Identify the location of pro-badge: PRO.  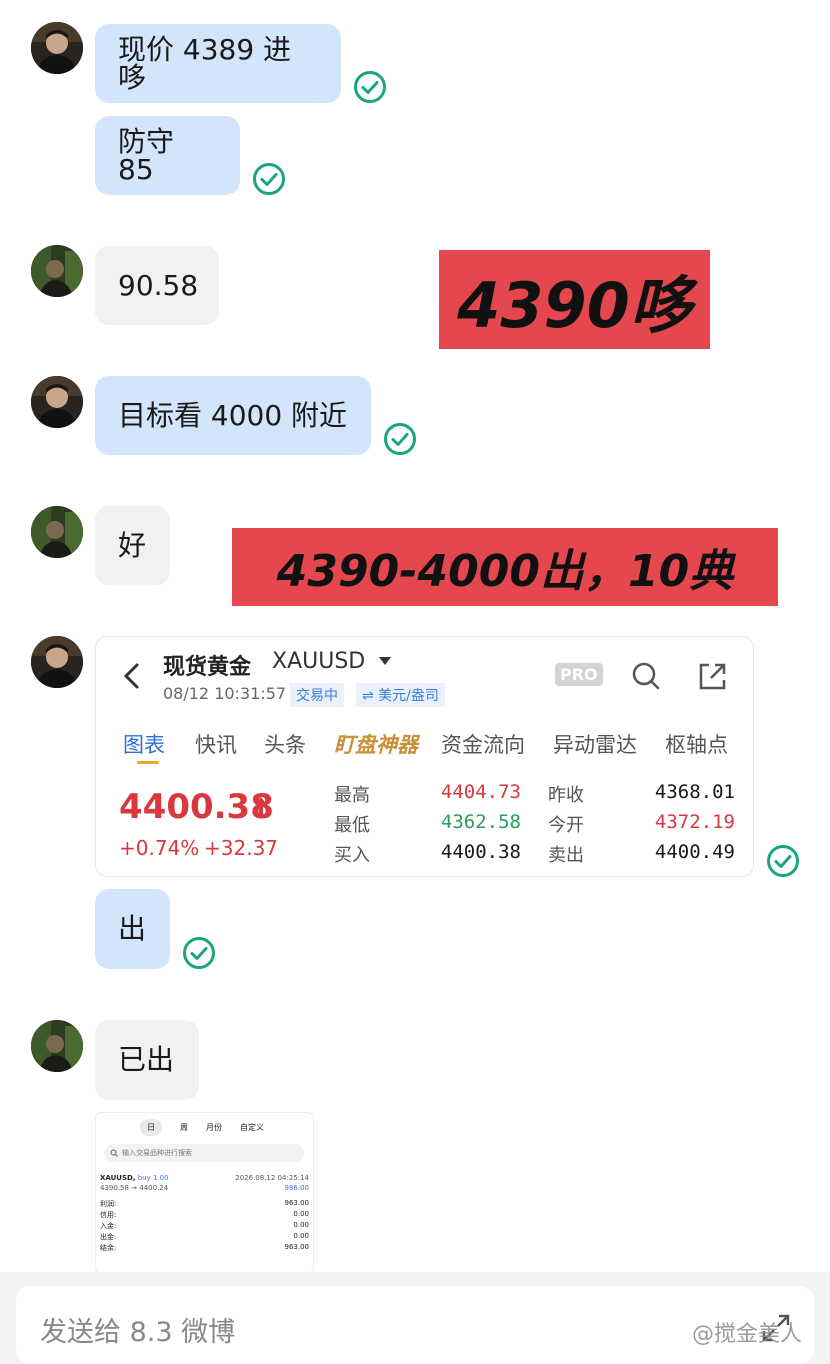
(579, 674).